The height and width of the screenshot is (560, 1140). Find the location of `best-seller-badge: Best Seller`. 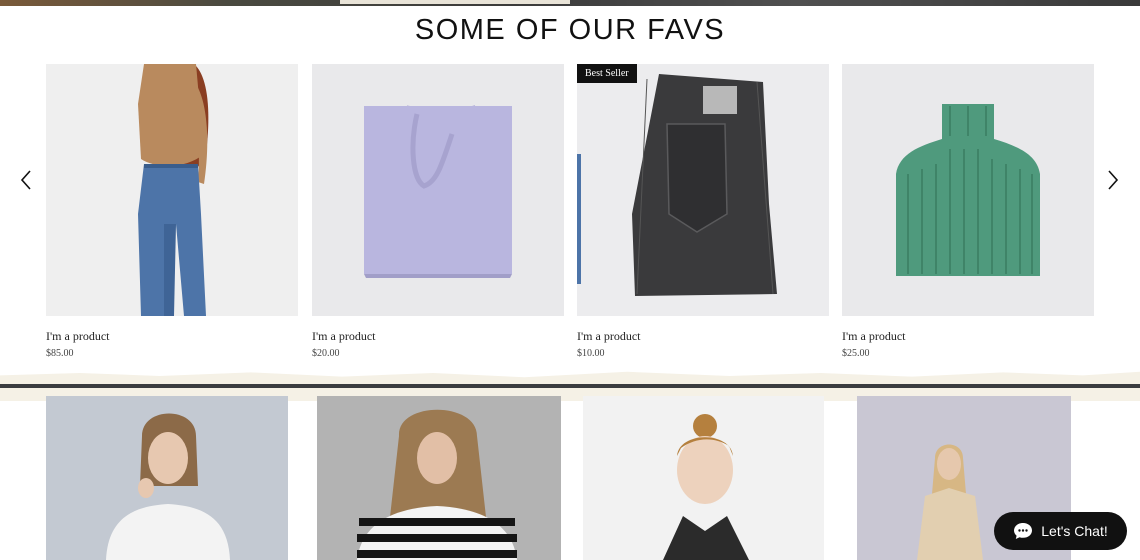

best-seller-badge: Best Seller is located at coordinates (607, 73).